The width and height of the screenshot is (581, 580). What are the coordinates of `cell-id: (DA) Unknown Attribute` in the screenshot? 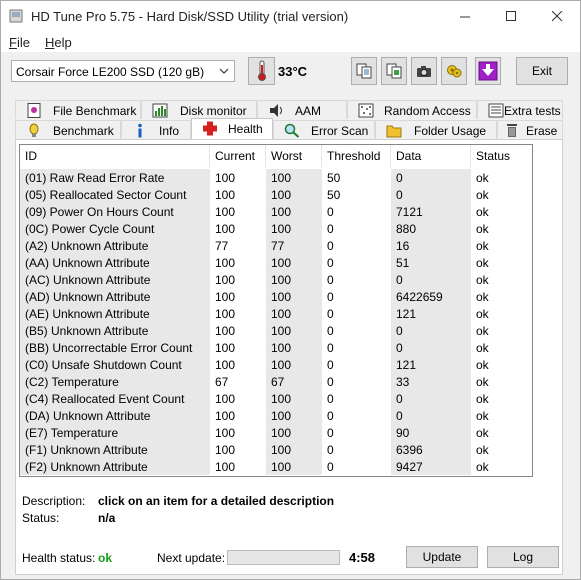 It's located at (115, 415).